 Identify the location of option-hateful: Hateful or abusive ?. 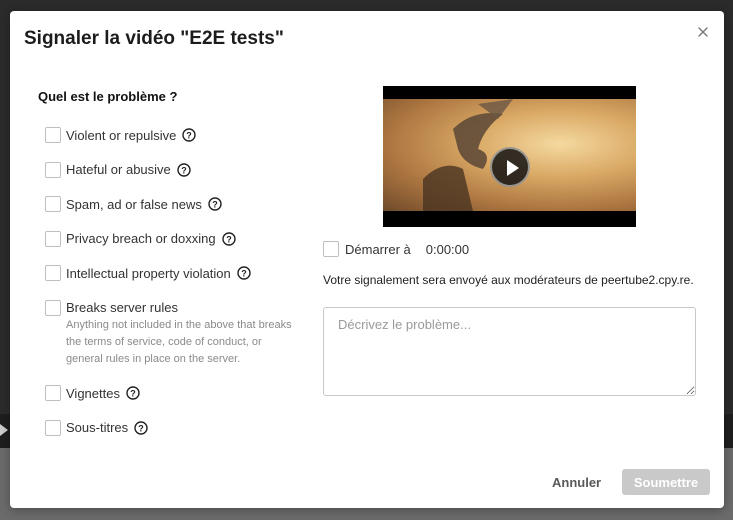
(168, 170).